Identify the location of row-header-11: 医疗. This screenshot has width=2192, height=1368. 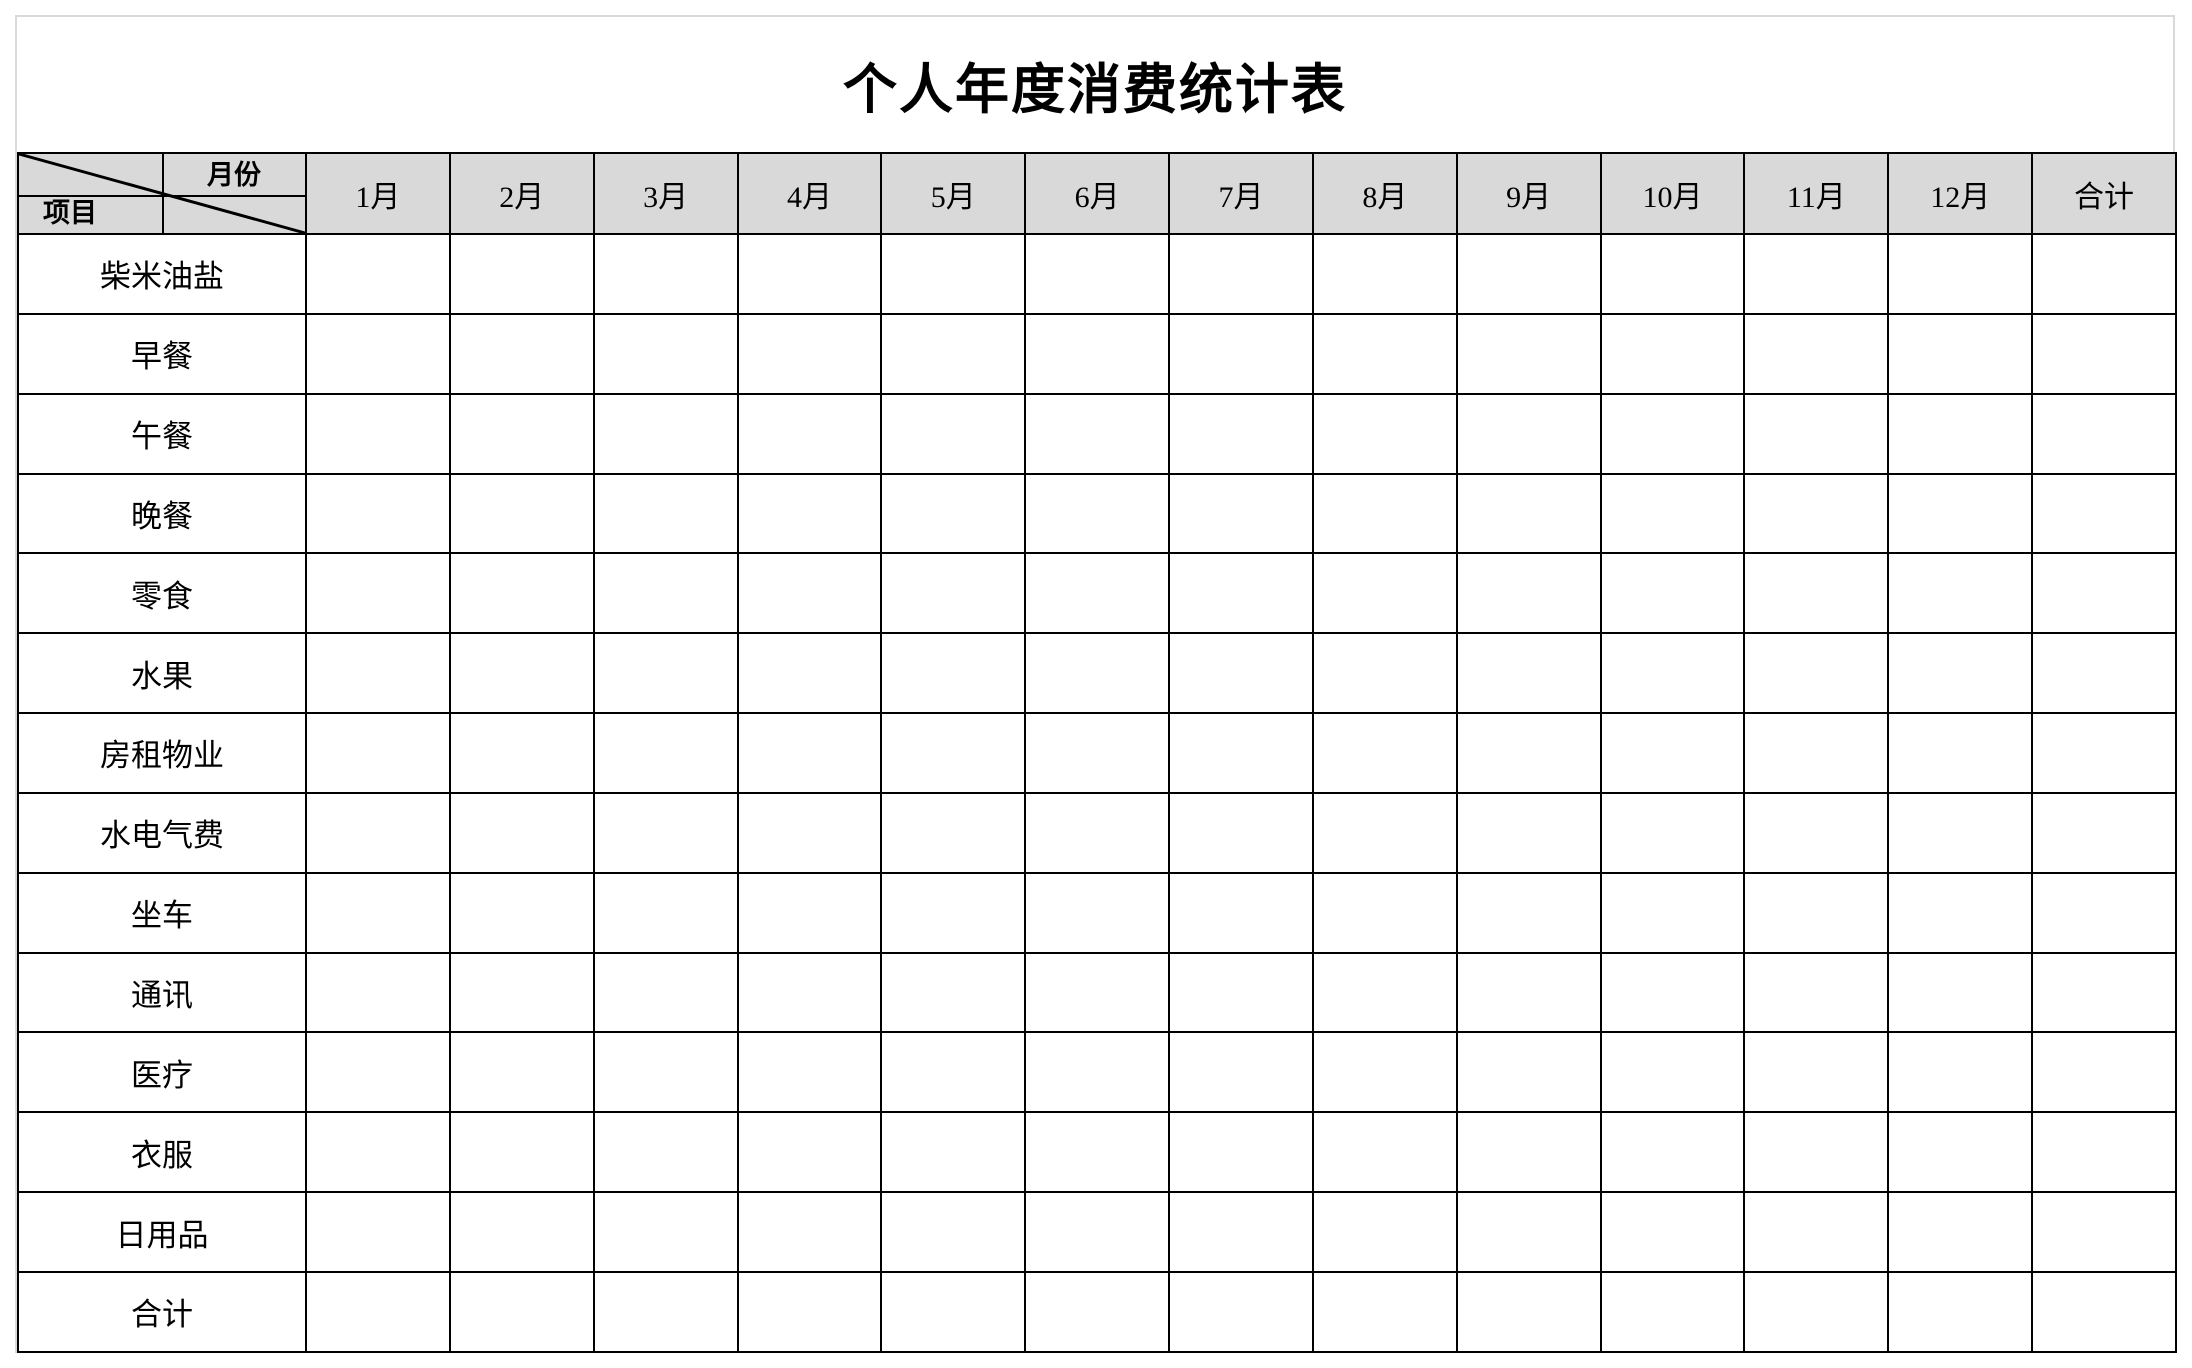
(162, 1072).